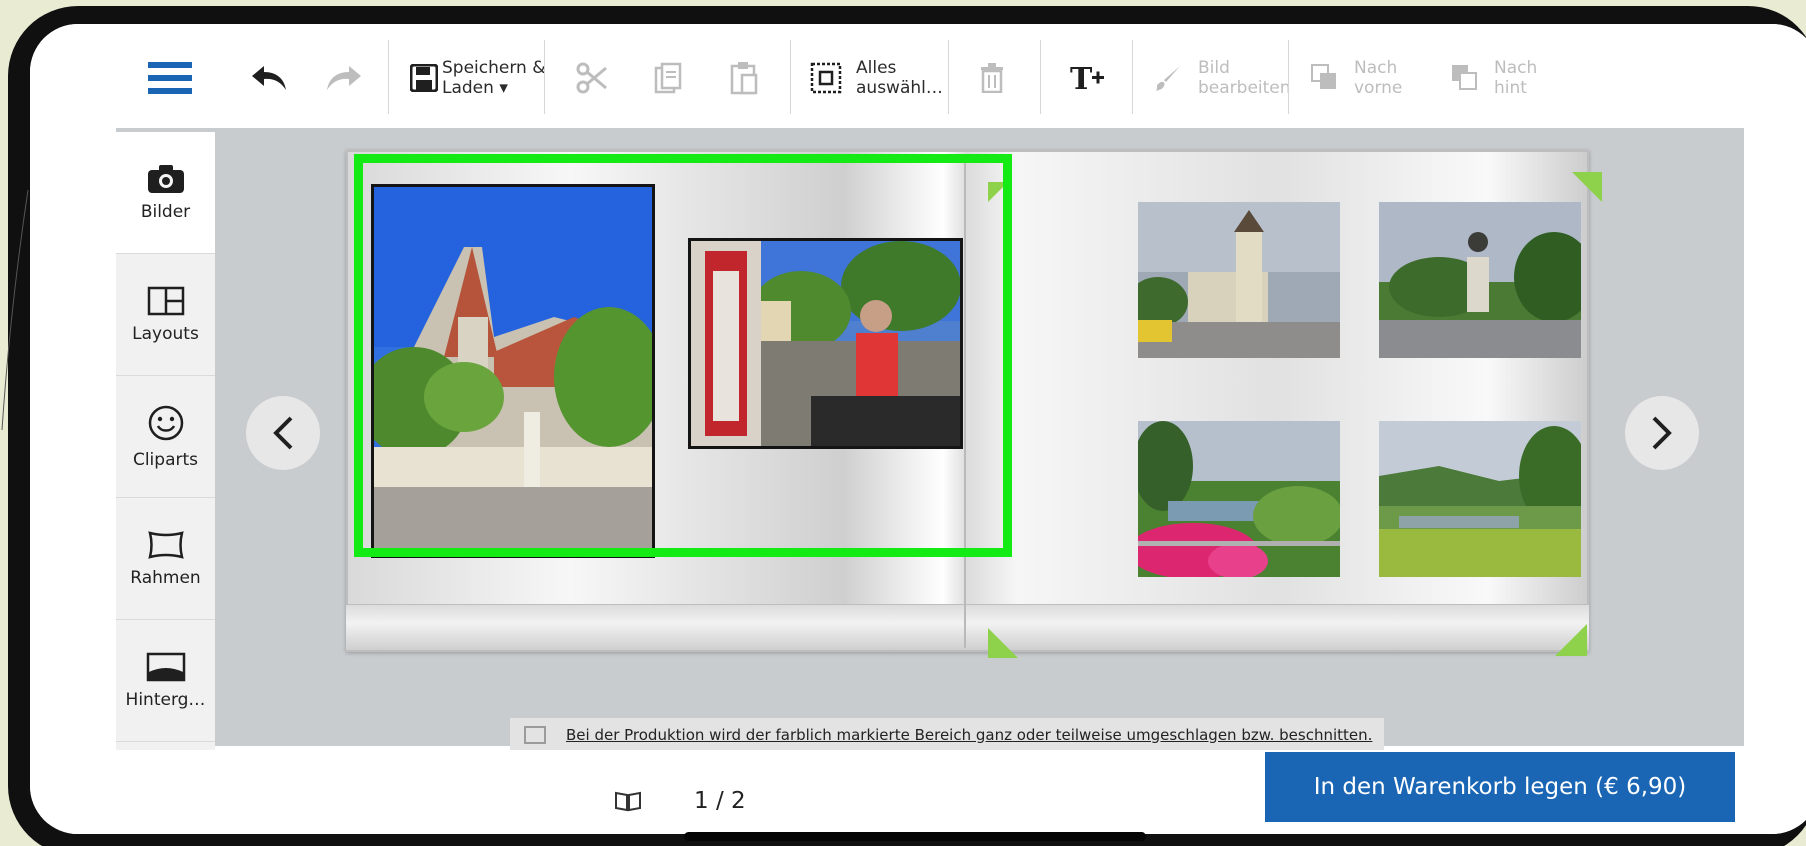  I want to click on flowers-river-photo-image, so click(1239, 499).